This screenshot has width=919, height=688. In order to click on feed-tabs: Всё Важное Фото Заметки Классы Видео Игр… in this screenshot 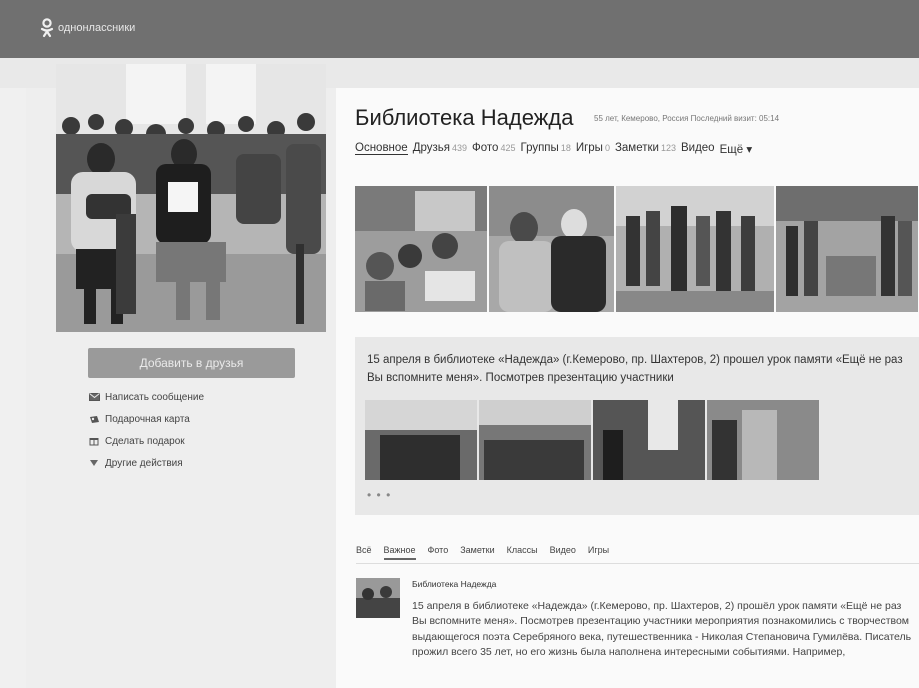, I will do `click(482, 552)`.